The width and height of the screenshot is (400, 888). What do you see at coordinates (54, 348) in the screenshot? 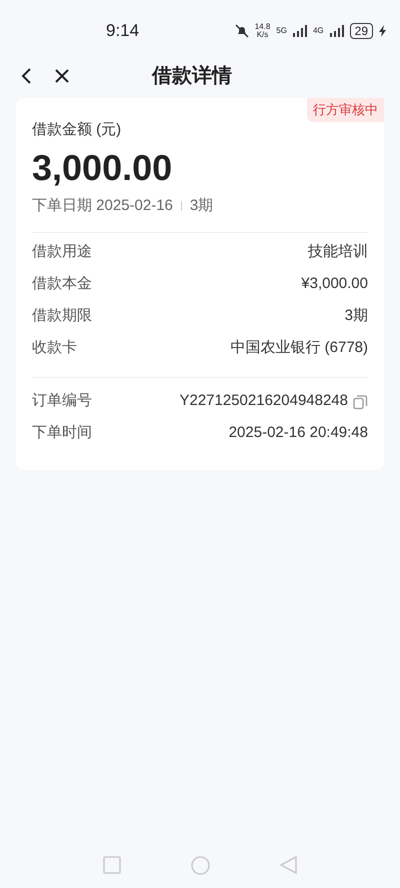
I see `detail-label: 收款卡` at bounding box center [54, 348].